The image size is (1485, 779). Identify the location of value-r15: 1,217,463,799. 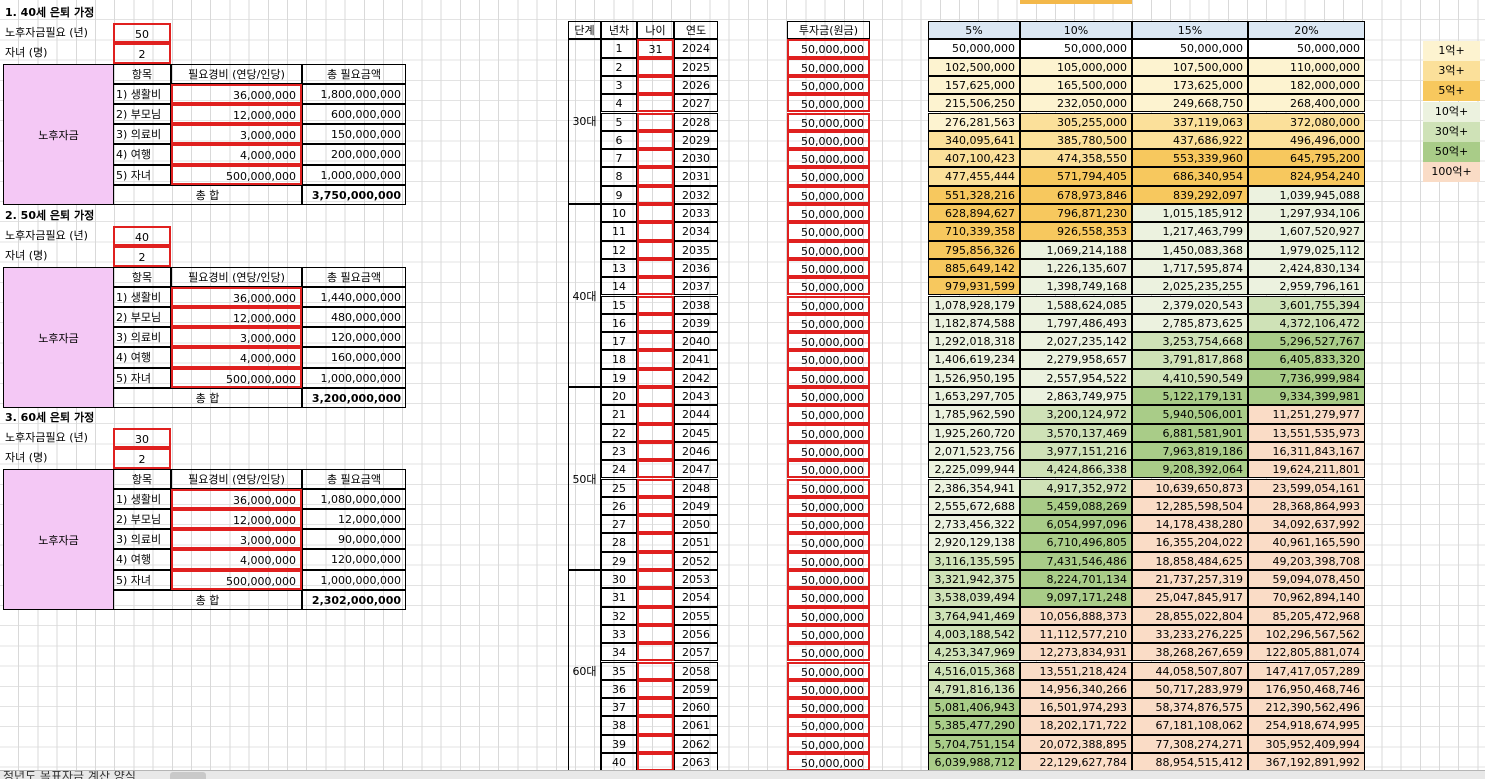
(1190, 231).